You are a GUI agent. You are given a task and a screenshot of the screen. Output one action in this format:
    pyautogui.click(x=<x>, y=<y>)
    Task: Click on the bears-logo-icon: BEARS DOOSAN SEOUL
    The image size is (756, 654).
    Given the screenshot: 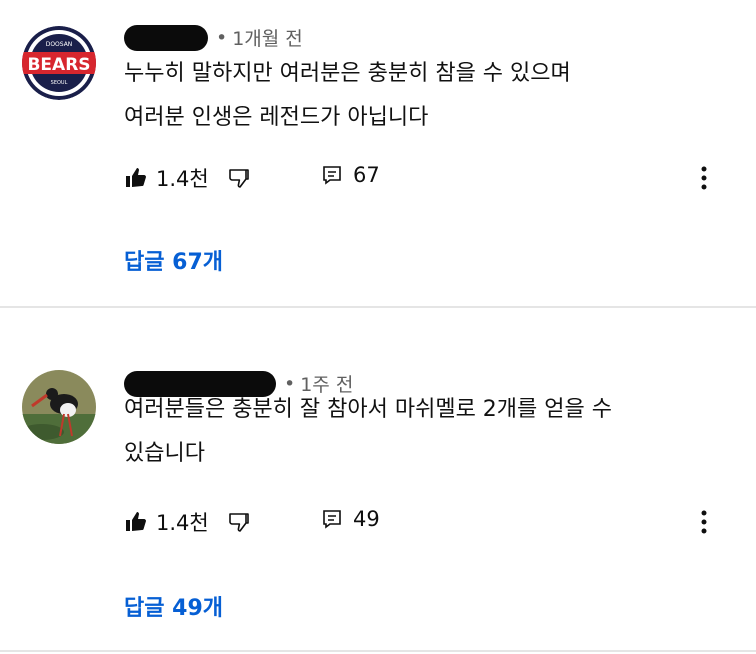 What is the action you would take?
    pyautogui.click(x=59, y=63)
    